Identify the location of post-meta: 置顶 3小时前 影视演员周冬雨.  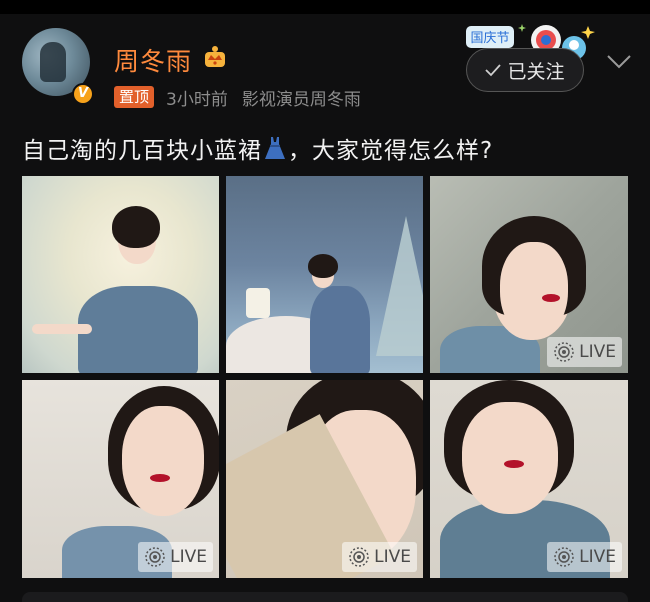
(237, 97).